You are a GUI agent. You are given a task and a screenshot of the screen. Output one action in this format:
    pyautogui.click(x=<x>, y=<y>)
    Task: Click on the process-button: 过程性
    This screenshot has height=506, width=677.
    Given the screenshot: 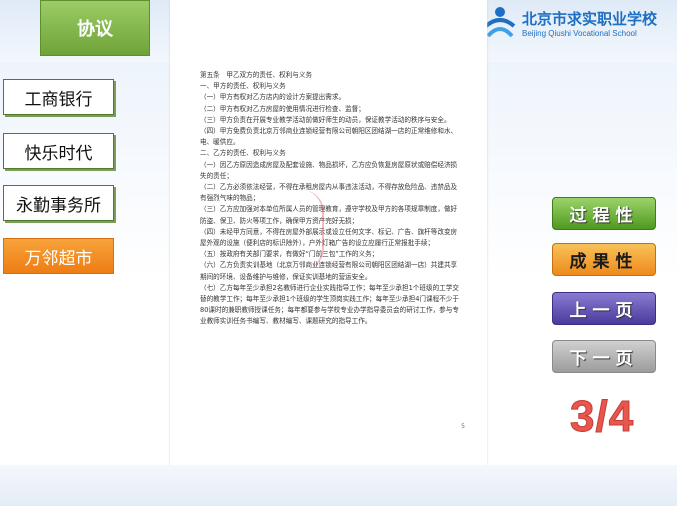 What is the action you would take?
    pyautogui.click(x=604, y=213)
    